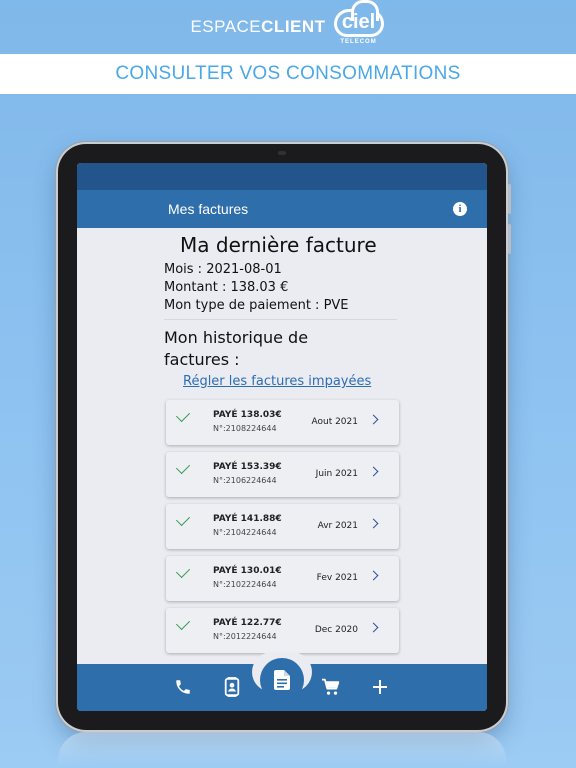  What do you see at coordinates (278, 245) in the screenshot?
I see `last-invoice-title: Ma dernière facture` at bounding box center [278, 245].